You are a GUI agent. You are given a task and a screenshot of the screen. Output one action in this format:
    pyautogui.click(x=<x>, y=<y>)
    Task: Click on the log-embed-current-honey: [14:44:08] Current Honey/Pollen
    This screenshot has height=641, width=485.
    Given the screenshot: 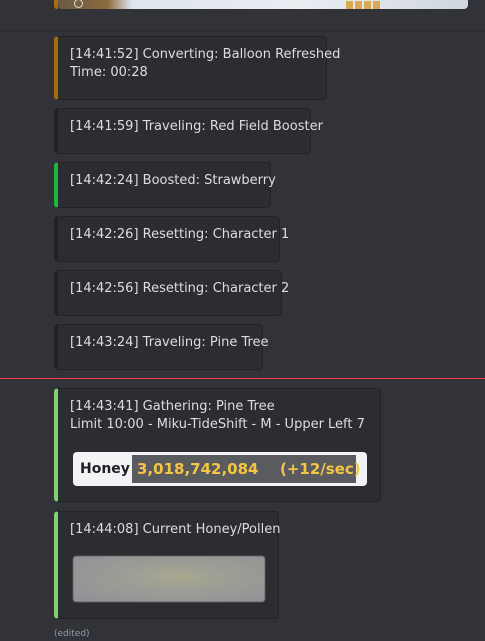 What is the action you would take?
    pyautogui.click(x=167, y=565)
    